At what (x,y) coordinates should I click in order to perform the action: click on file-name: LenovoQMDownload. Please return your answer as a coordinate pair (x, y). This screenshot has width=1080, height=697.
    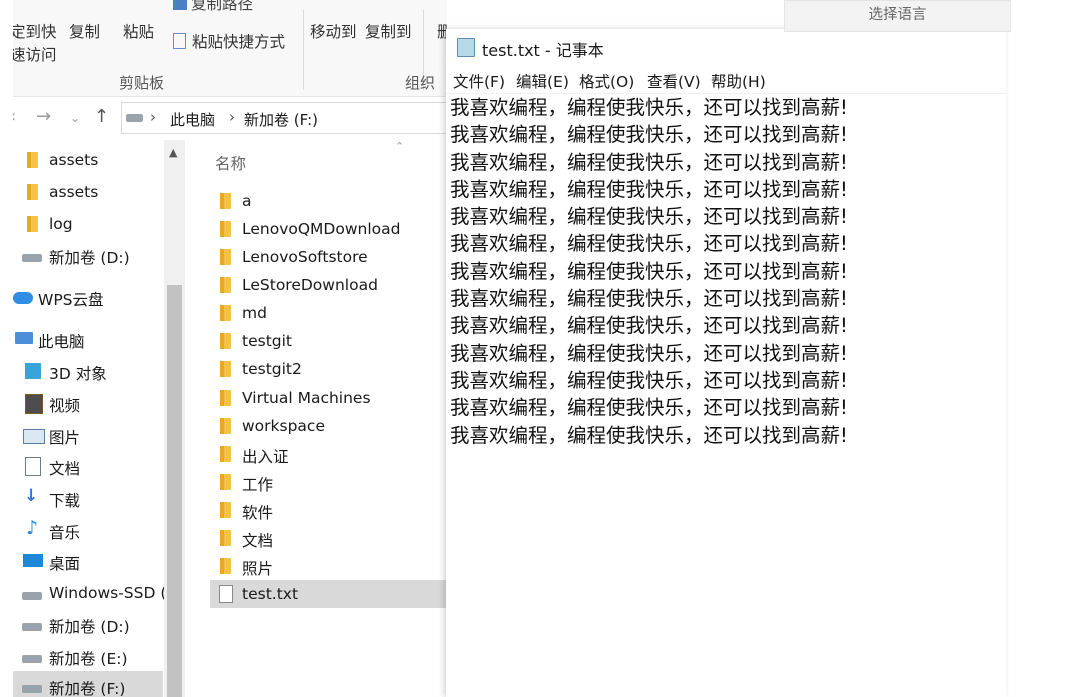
    Looking at the image, I should click on (321, 229).